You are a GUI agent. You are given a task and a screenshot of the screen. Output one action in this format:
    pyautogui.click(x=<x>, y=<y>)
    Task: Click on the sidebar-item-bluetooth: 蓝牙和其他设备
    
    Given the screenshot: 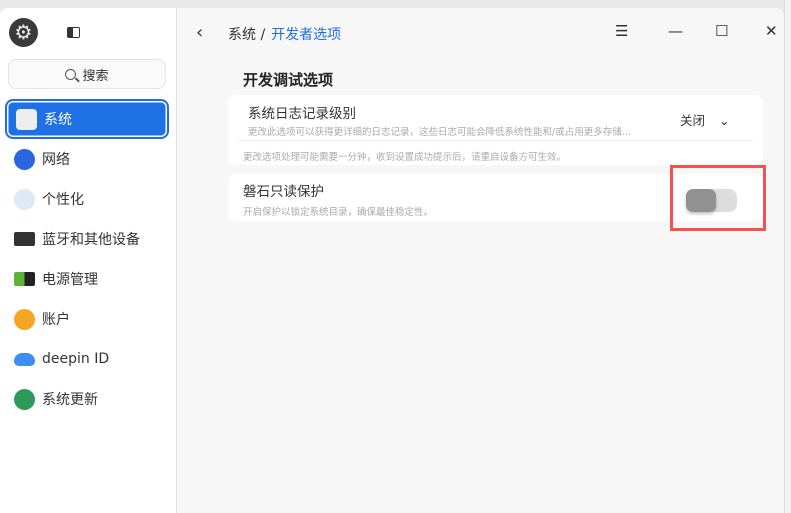 What is the action you would take?
    pyautogui.click(x=87, y=239)
    